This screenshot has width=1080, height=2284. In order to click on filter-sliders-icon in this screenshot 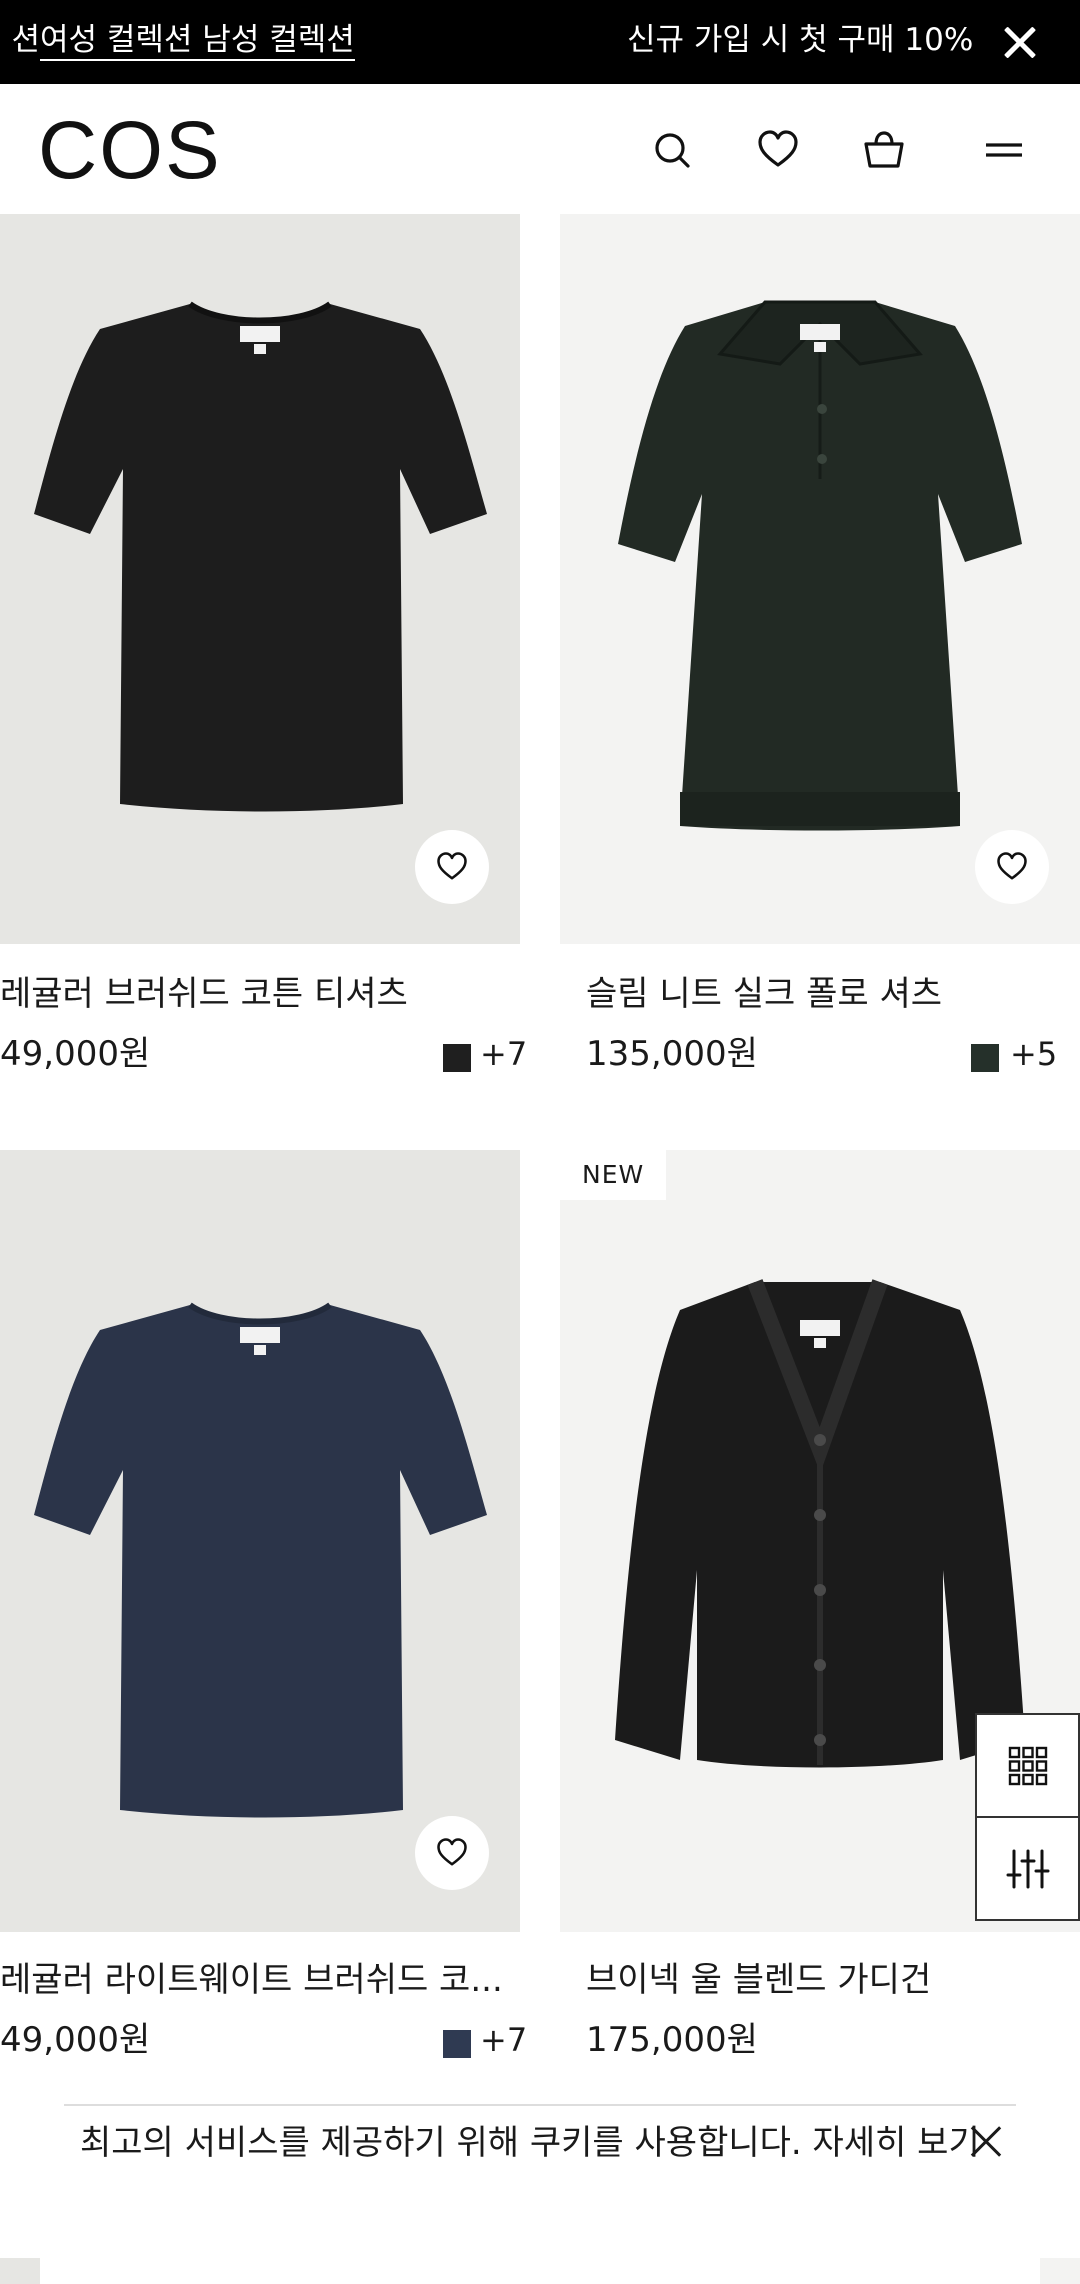, I will do `click(1027, 1868)`.